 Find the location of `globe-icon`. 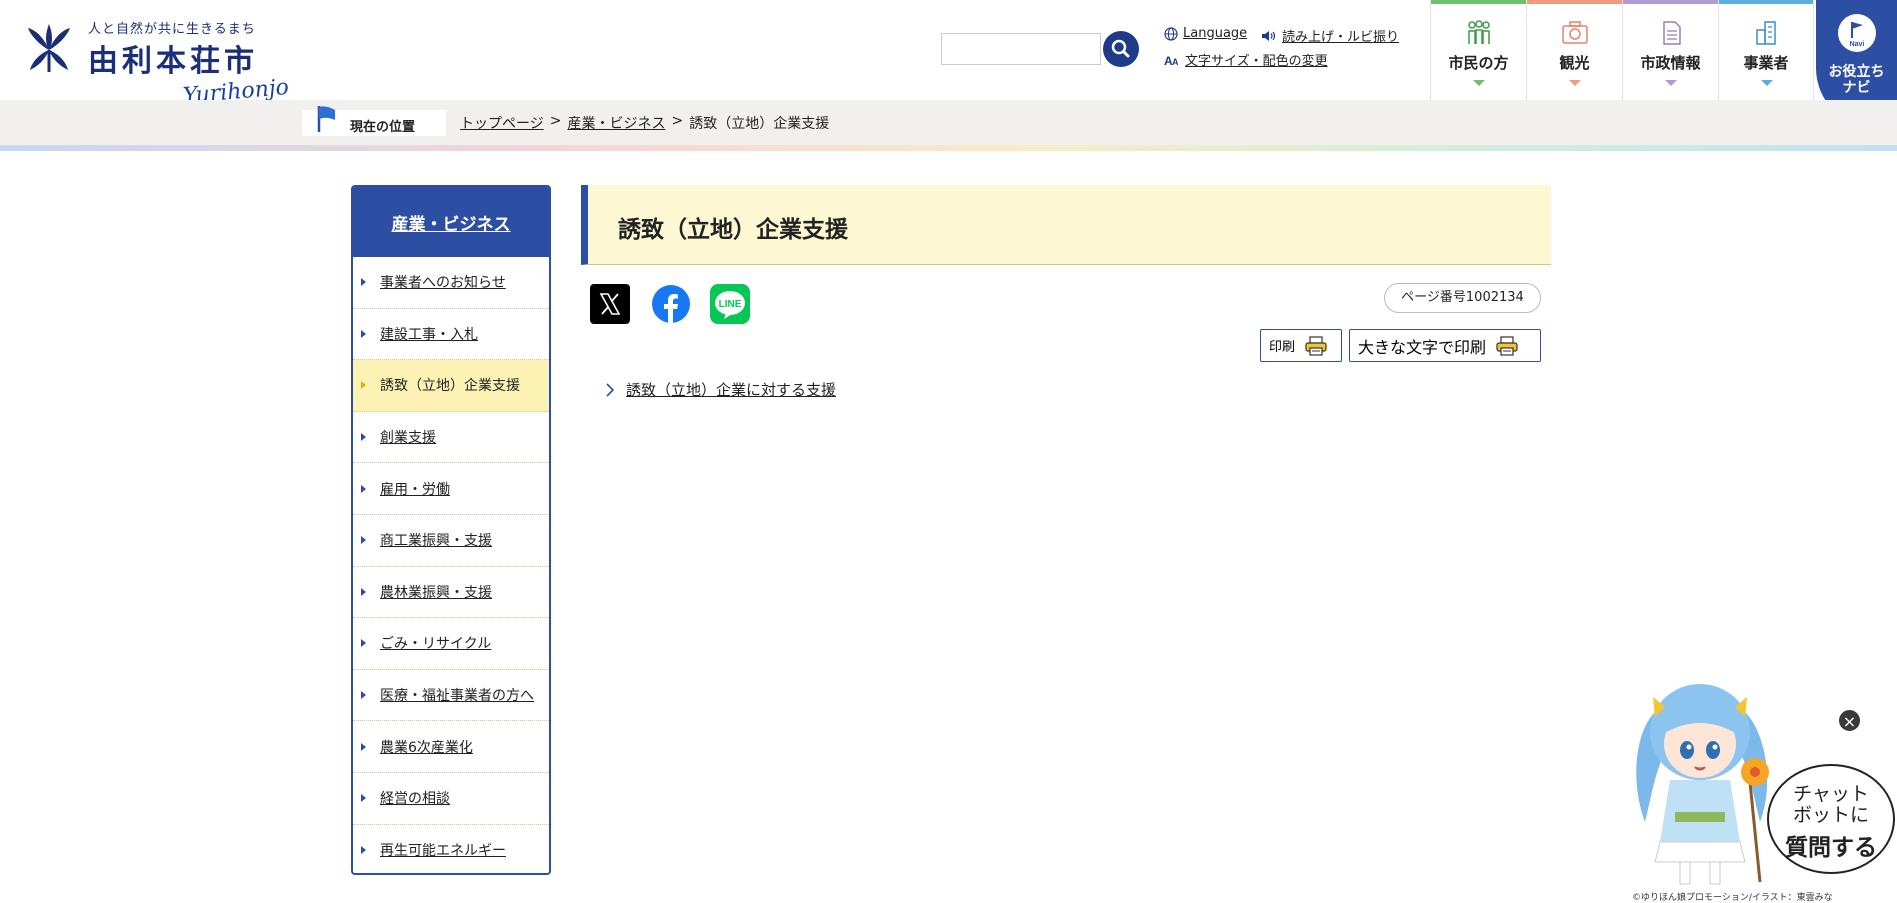

globe-icon is located at coordinates (1171, 33).